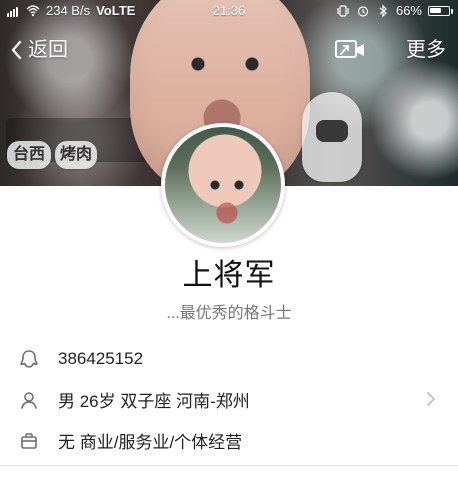 This screenshot has width=458, height=481. I want to click on alarm-icon, so click(363, 11).